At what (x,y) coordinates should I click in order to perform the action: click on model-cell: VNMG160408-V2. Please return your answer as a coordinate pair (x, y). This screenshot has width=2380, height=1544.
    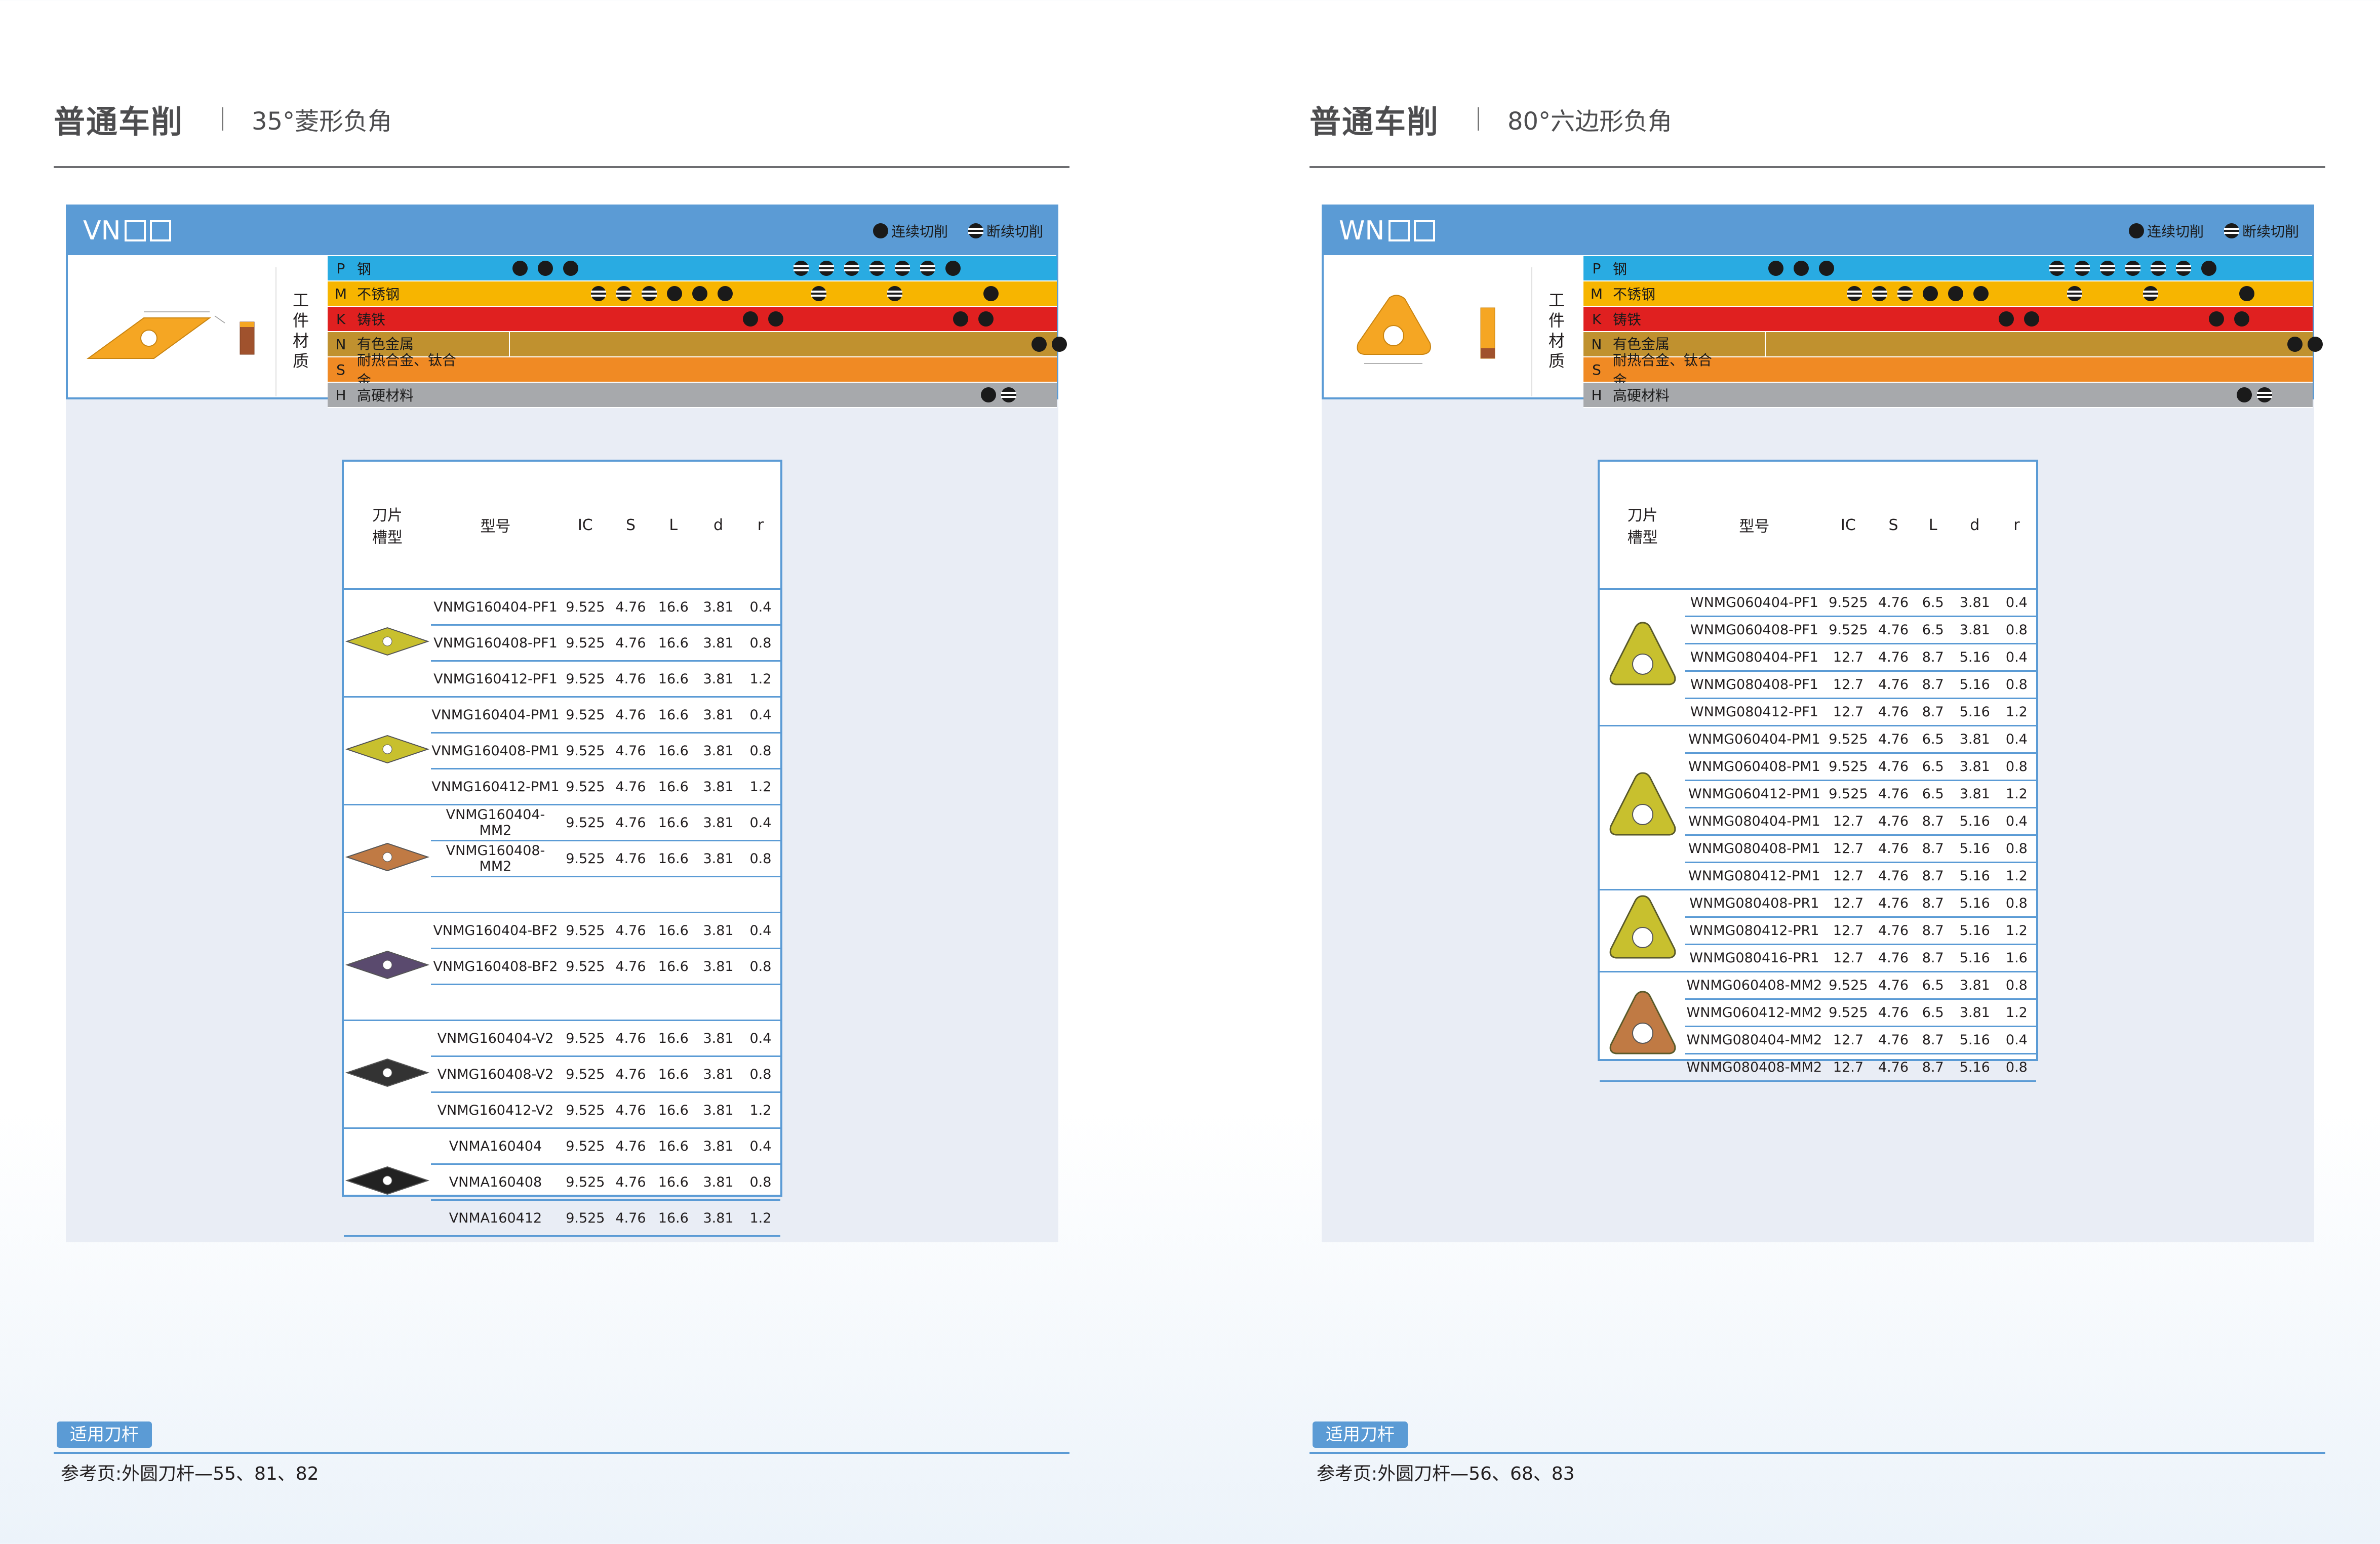
    Looking at the image, I should click on (495, 1074).